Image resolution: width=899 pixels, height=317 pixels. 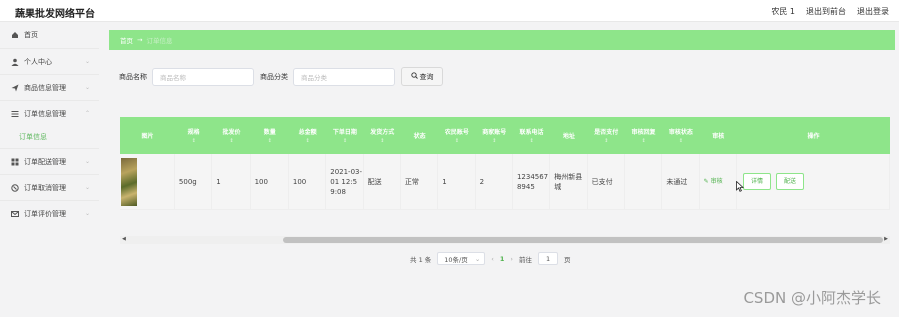 I want to click on deliver-button: 配送, so click(x=790, y=181).